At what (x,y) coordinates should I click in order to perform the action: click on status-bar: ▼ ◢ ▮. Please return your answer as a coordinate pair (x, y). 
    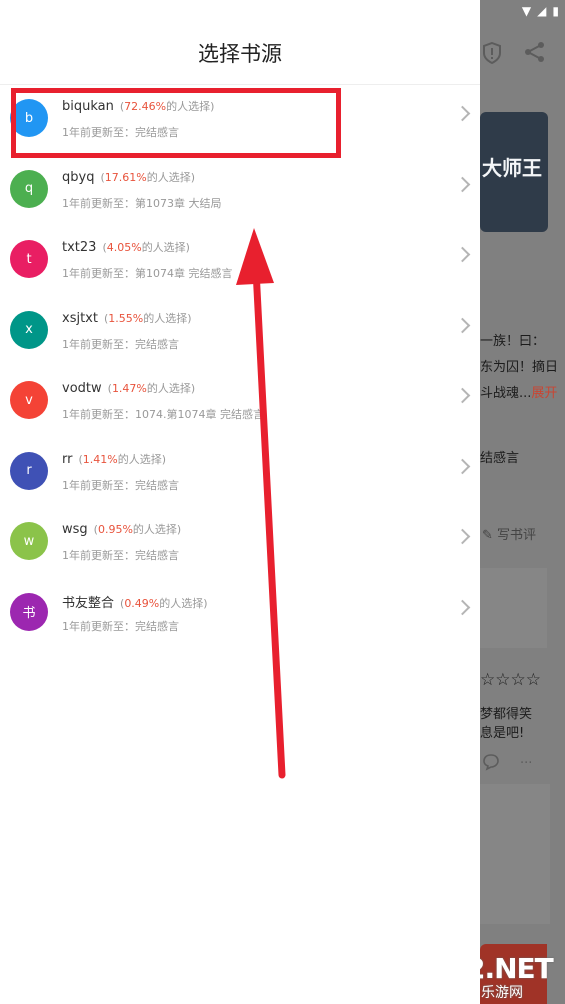
    Looking at the image, I should click on (522, 11).